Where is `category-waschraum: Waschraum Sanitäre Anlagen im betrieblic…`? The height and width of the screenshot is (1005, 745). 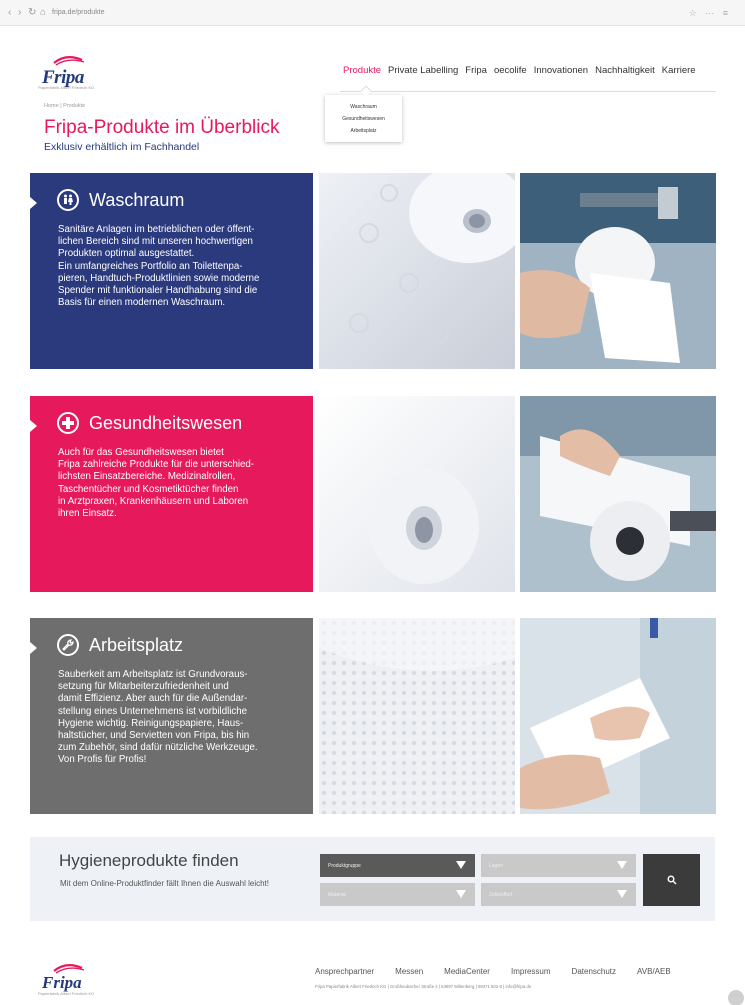 category-waschraum: Waschraum Sanitäre Anlagen im betrieblic… is located at coordinates (171, 271).